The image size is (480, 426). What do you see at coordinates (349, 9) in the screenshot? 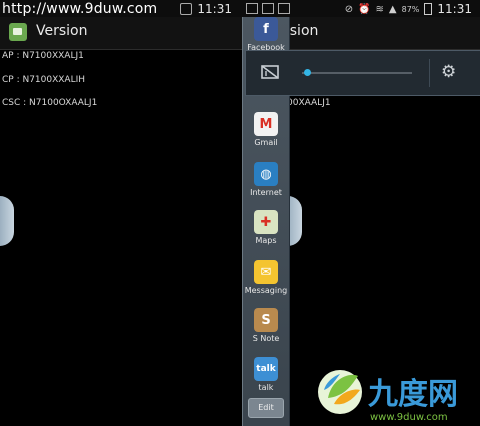
I see `mute-icon: ⊘` at bounding box center [349, 9].